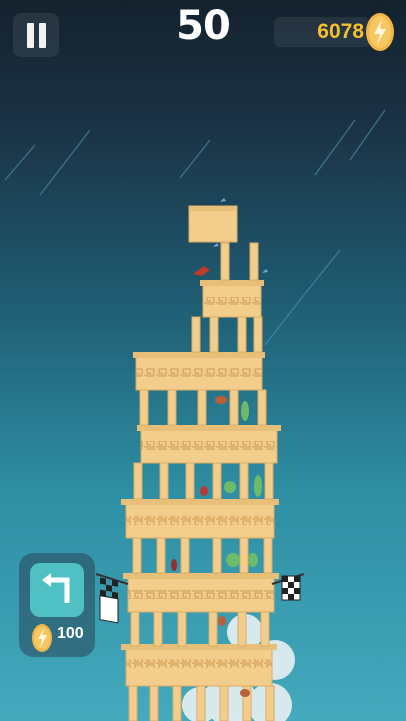 The height and width of the screenshot is (721, 406). What do you see at coordinates (36, 35) in the screenshot?
I see `pause-button` at bounding box center [36, 35].